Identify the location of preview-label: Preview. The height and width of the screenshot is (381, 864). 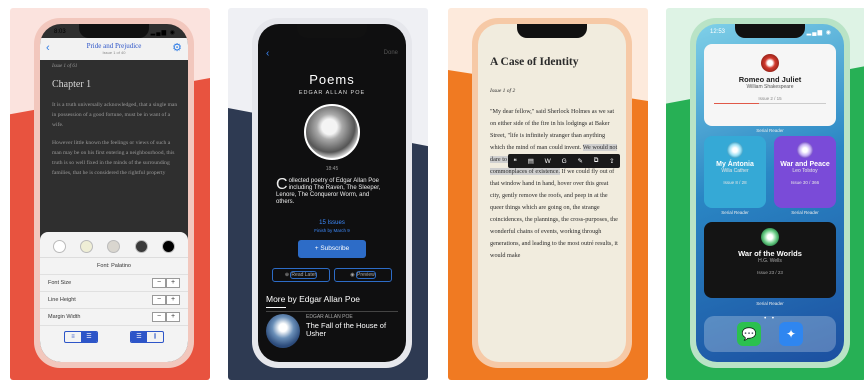
(365, 275).